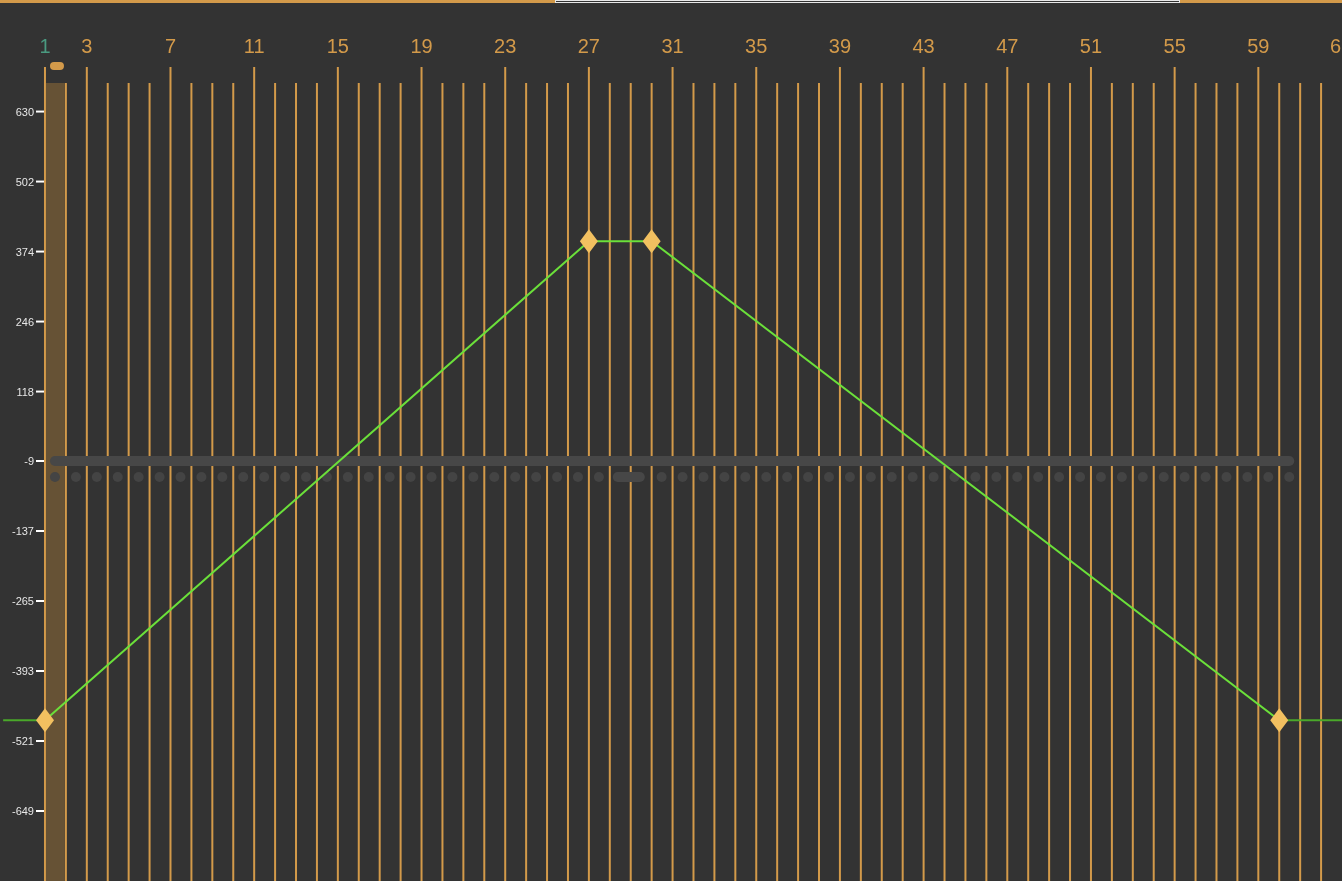 This screenshot has height=881, width=1342. I want to click on value-label: 118, so click(25, 391).